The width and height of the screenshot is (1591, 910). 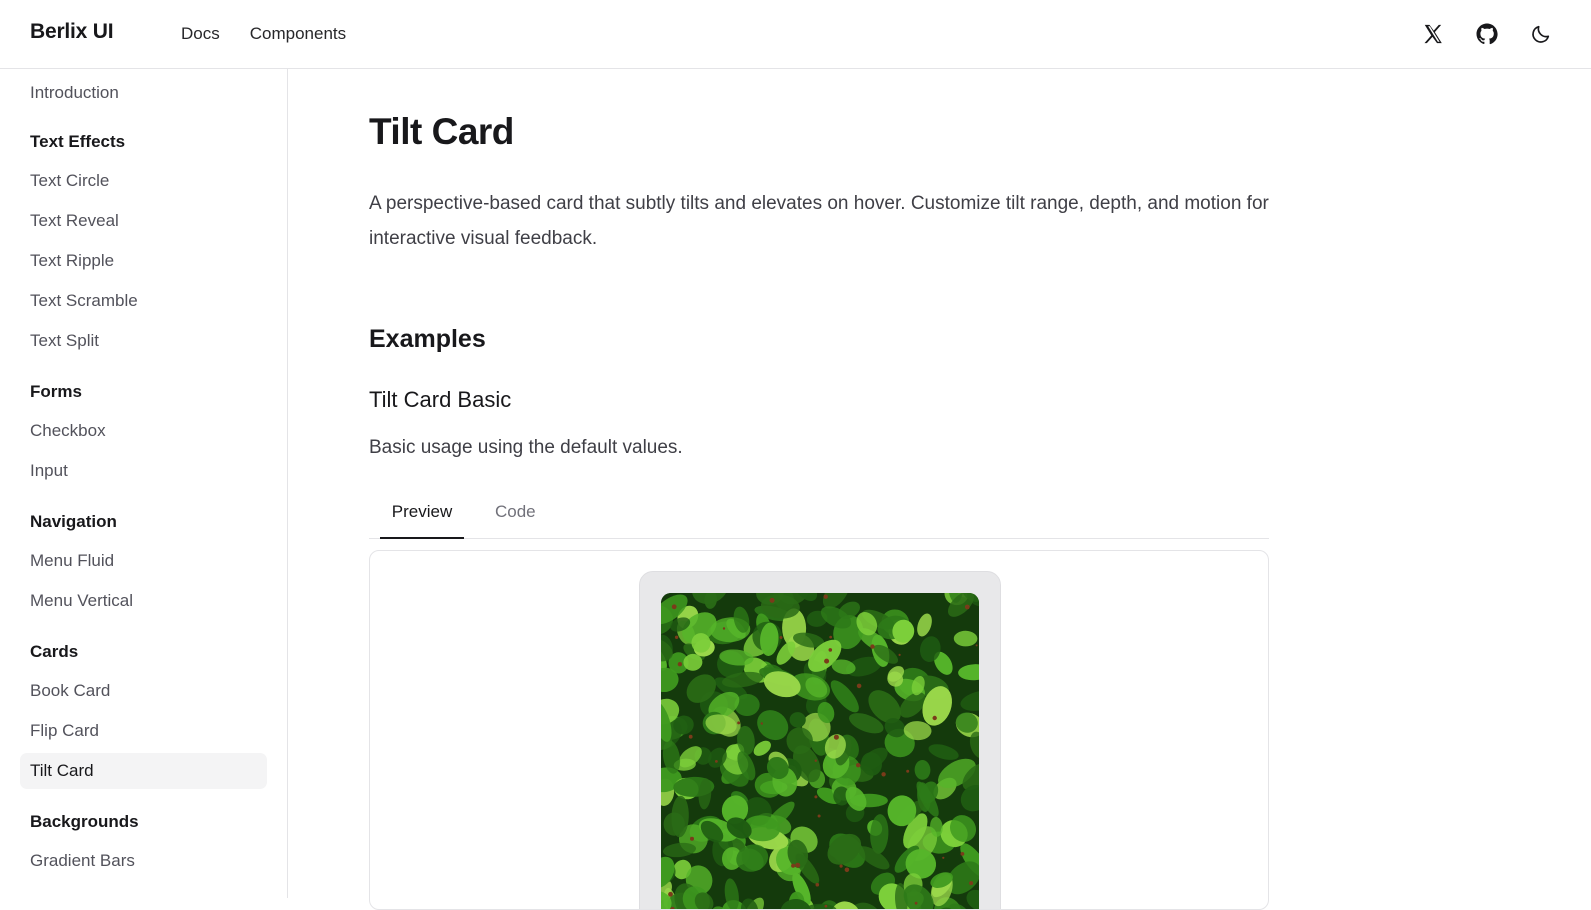 What do you see at coordinates (56, 391) in the screenshot?
I see `sidebar-heading-forms: Forms` at bounding box center [56, 391].